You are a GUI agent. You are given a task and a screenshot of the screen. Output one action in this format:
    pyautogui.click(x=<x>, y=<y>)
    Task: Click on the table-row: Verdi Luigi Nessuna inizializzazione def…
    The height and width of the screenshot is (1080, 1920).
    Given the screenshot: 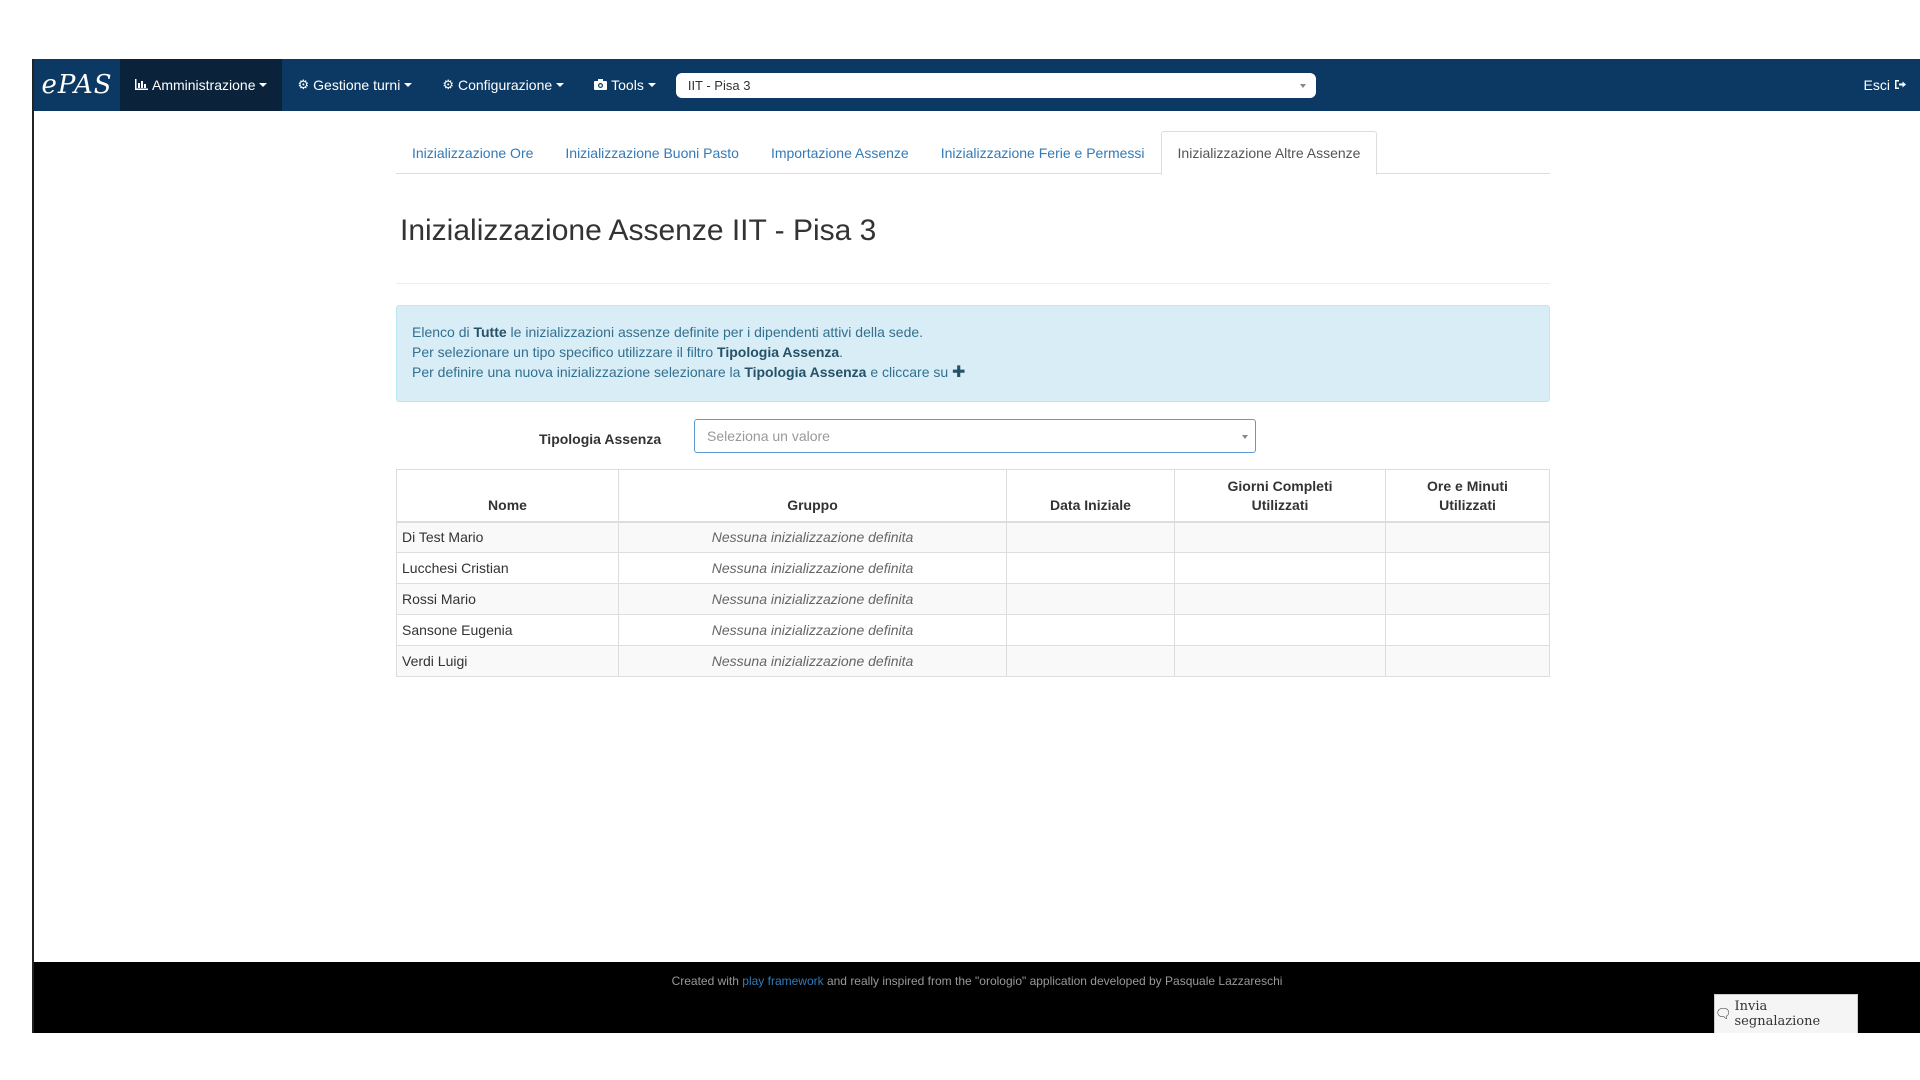 What is the action you would take?
    pyautogui.click(x=973, y=661)
    